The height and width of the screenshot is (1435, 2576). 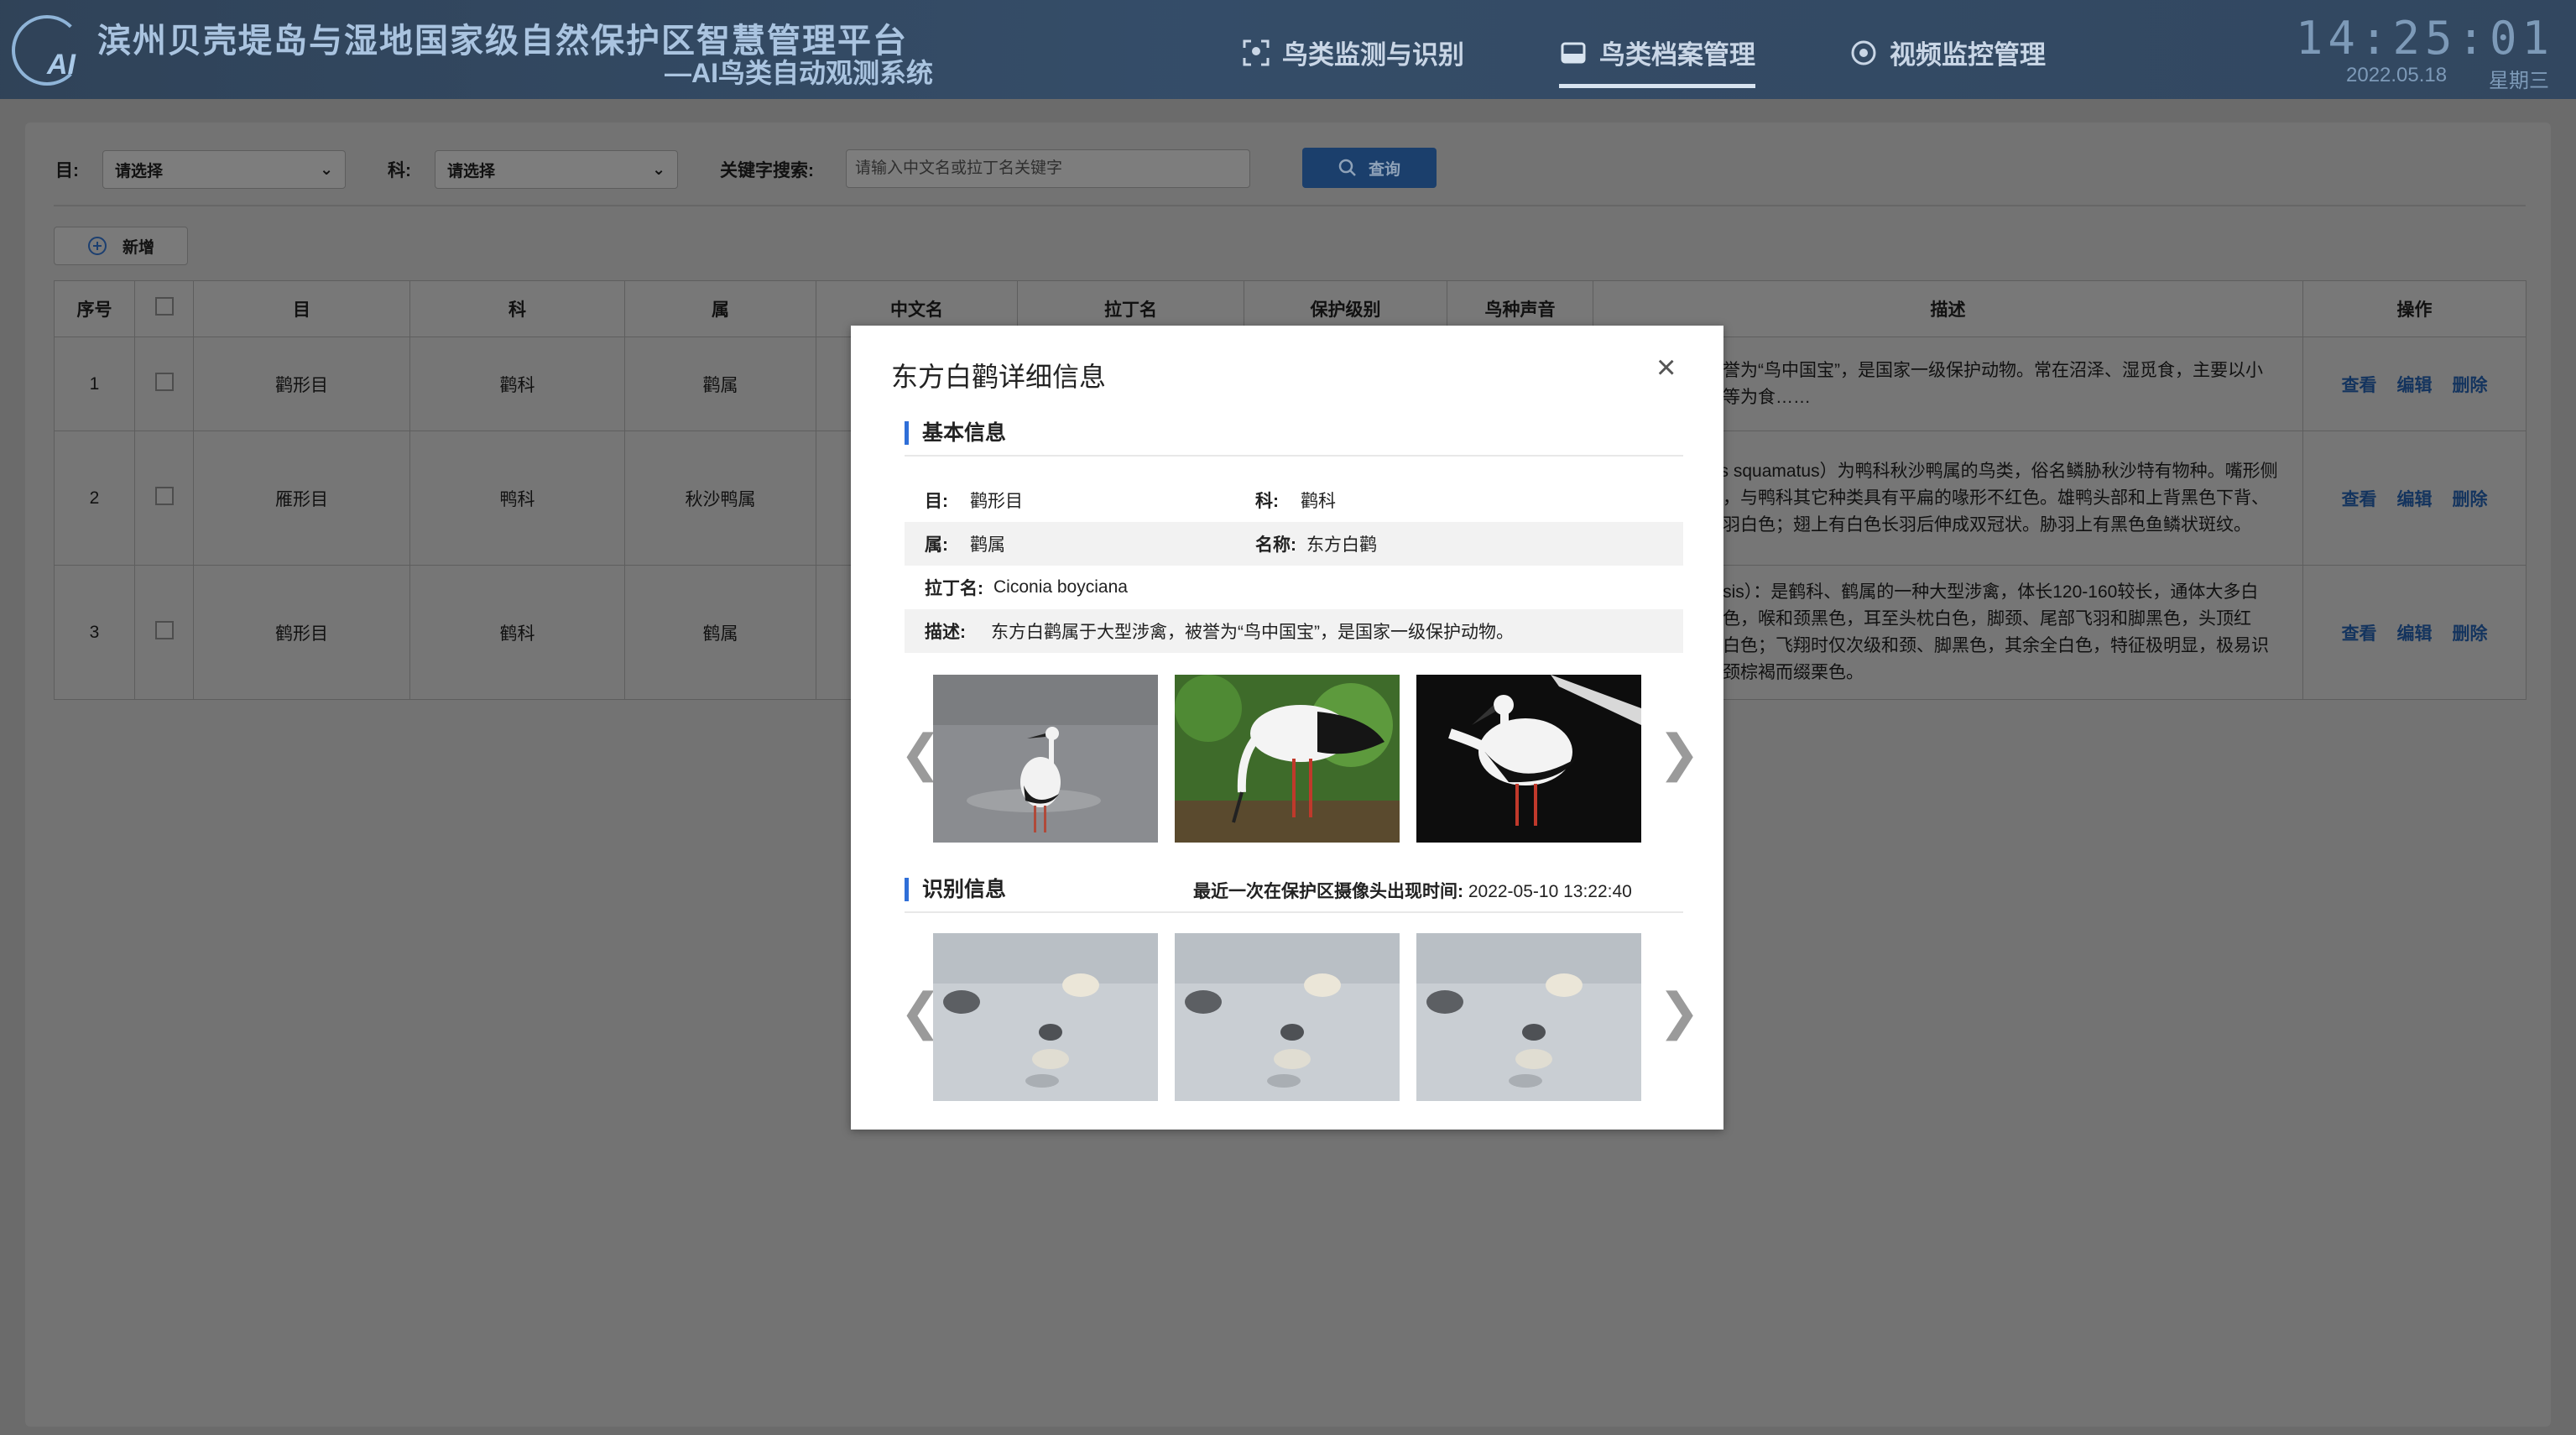 I want to click on description-label: 描述:, so click(x=945, y=632).